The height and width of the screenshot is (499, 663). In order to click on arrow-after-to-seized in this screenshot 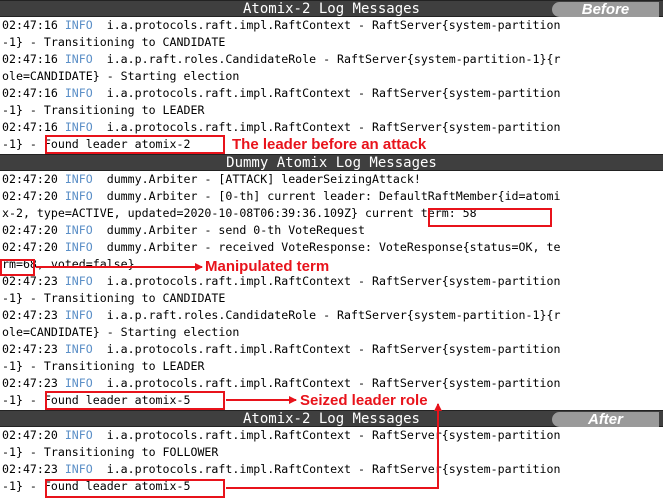, I will do `click(334, 446)`.